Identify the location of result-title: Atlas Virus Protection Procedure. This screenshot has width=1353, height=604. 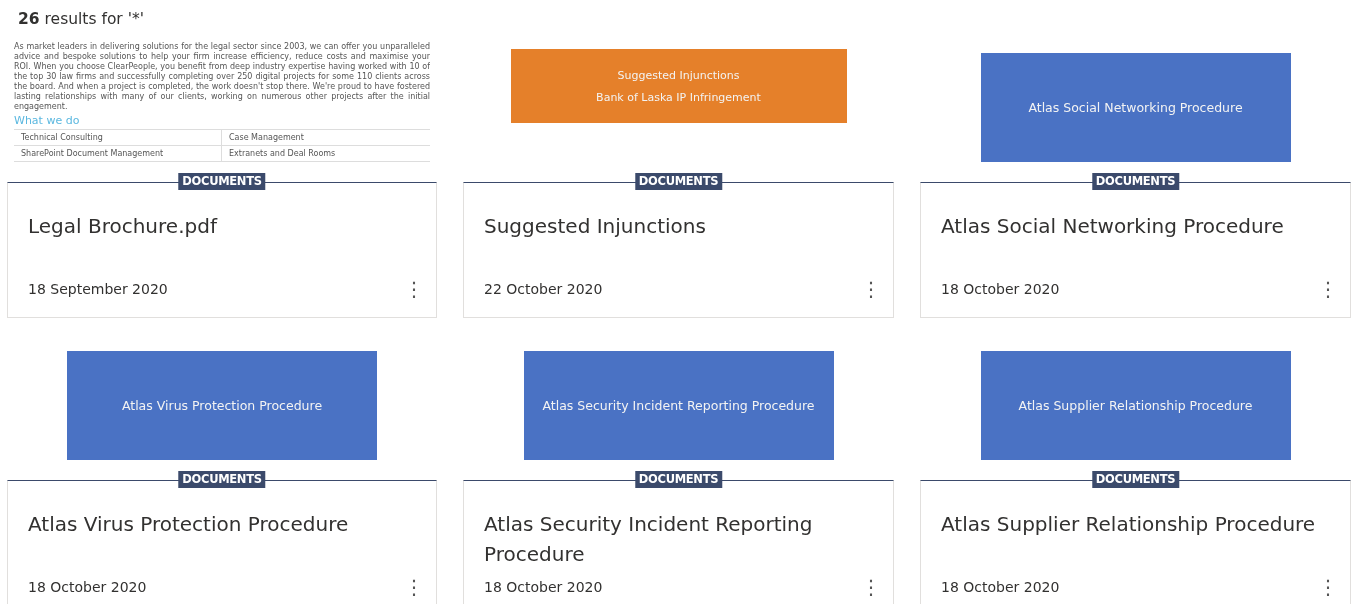
(222, 542).